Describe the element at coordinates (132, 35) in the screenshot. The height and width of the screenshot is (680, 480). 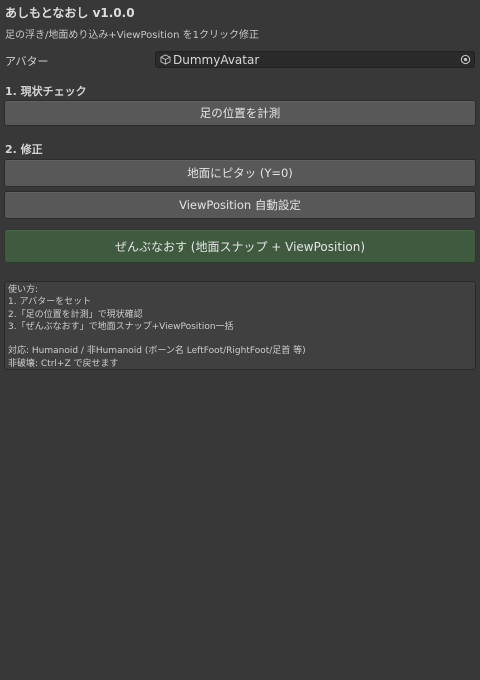
I see `window-subtitle: 足の浮き/地面めり込み+ViewPosition を1クリック修正` at that location.